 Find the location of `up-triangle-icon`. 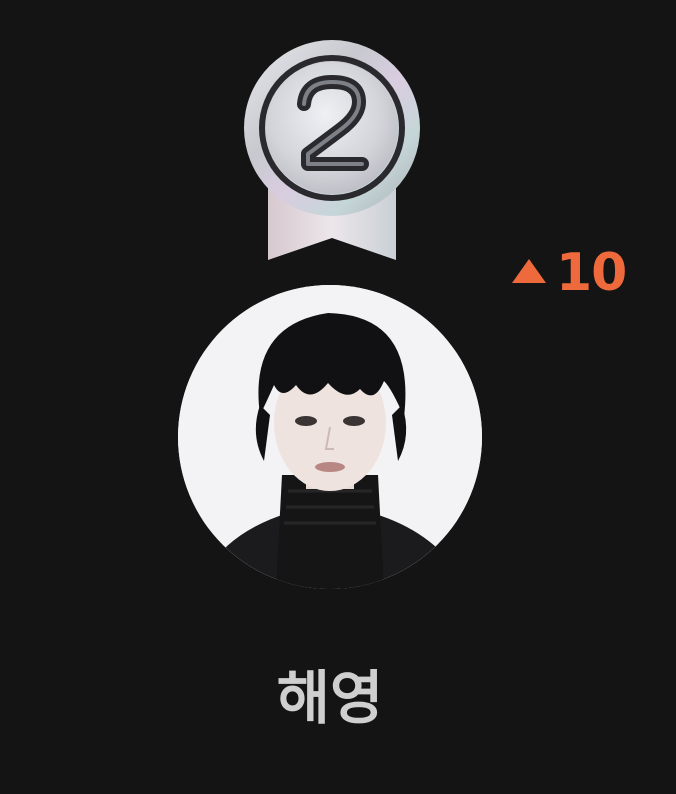

up-triangle-icon is located at coordinates (529, 271).